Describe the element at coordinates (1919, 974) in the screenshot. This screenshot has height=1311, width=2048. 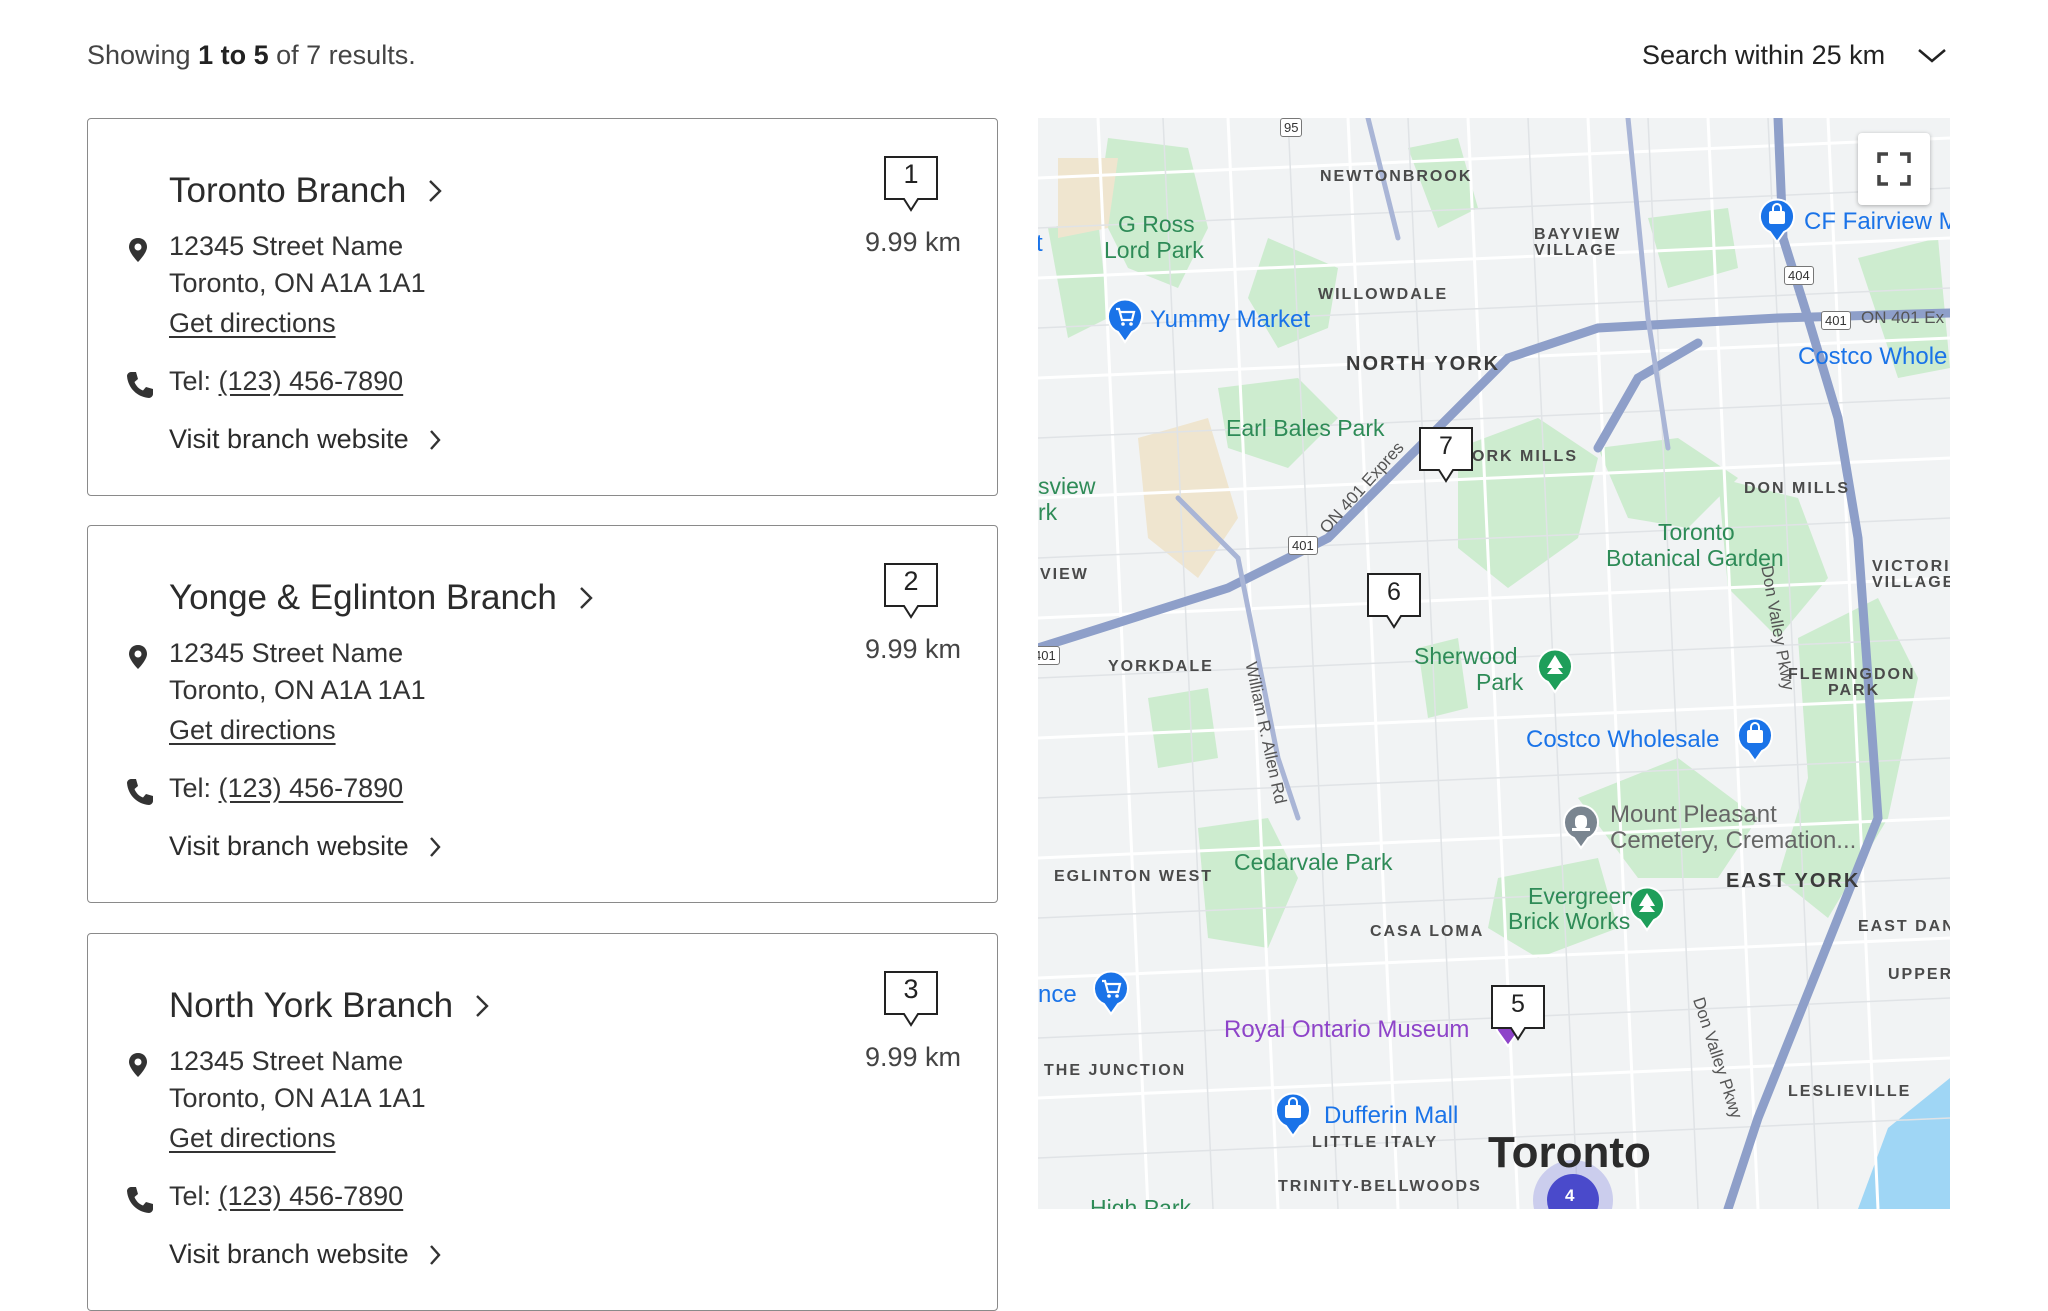
I see `map-label-upper: UPPER` at that location.